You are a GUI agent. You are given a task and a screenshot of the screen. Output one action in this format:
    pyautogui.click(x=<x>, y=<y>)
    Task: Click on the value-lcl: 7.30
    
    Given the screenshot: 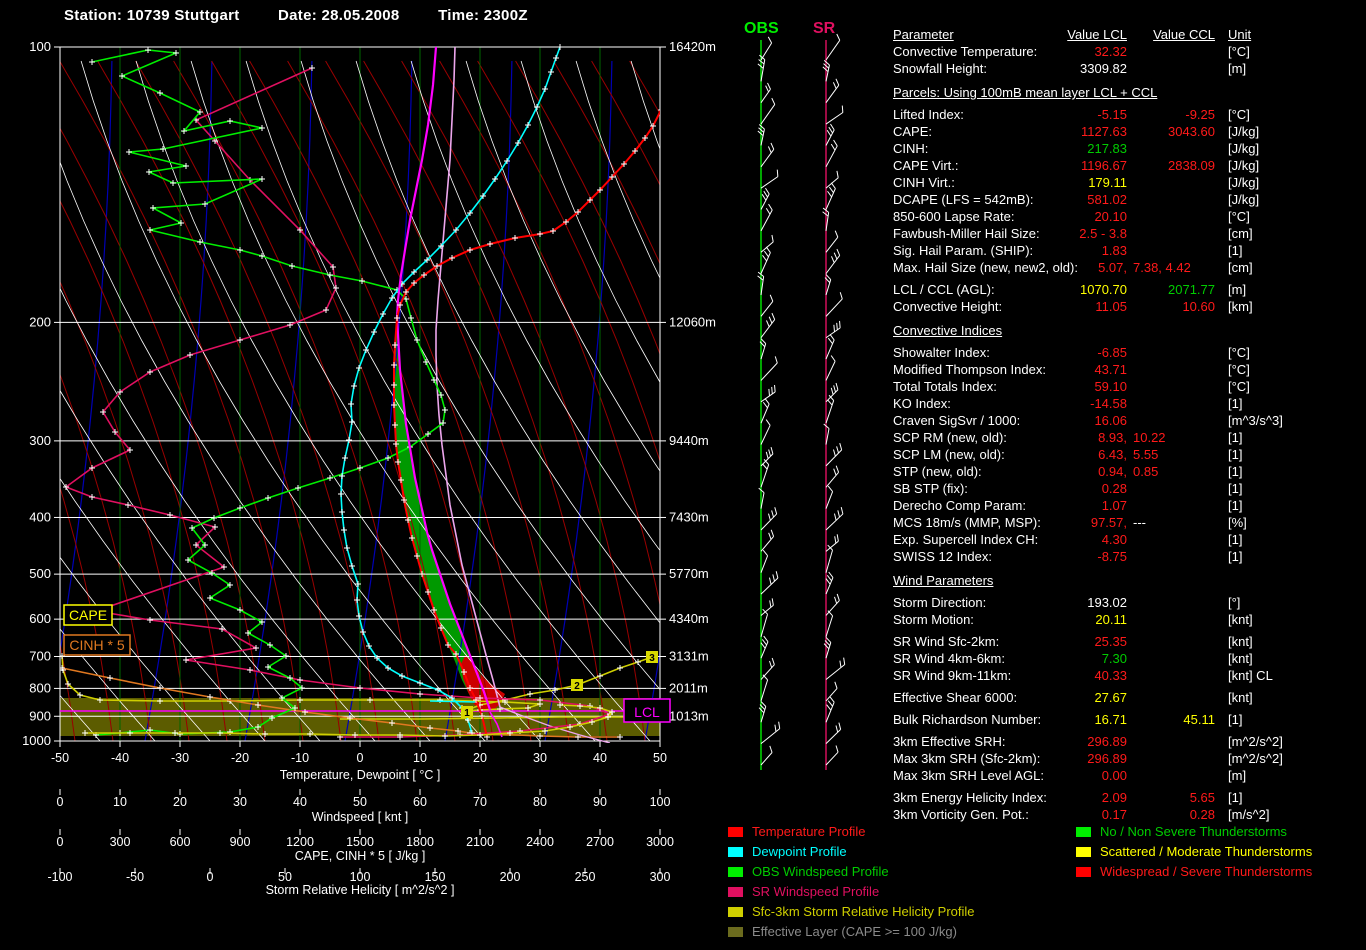 What is the action you would take?
    pyautogui.click(x=1114, y=658)
    